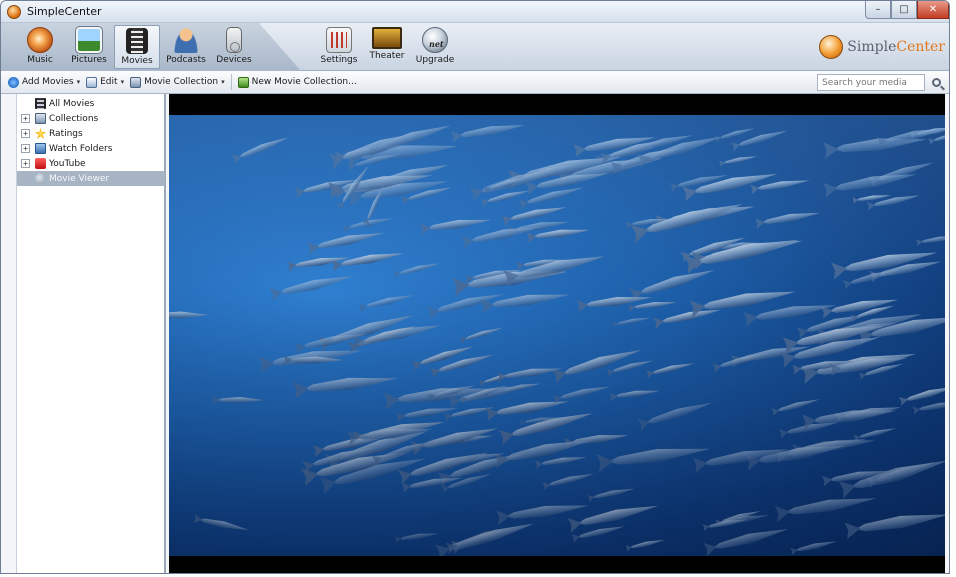 The width and height of the screenshot is (956, 577). I want to click on edit-button: Edit ▾, so click(105, 82).